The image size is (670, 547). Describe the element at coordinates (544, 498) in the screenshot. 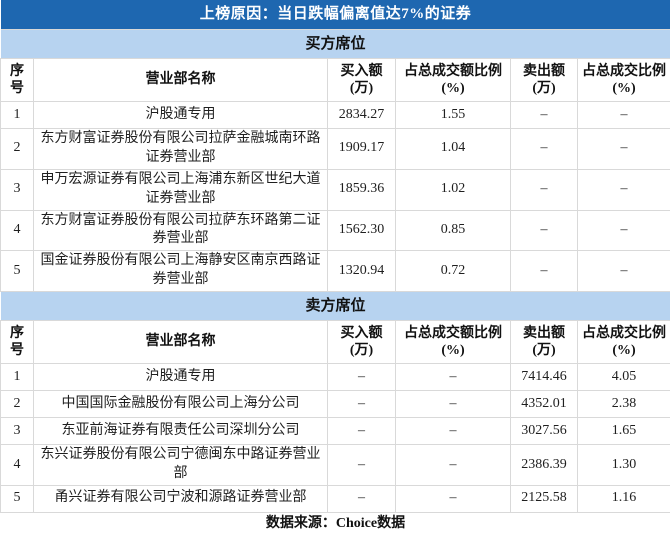

I see `sell-amount-cell: 2125.58` at that location.